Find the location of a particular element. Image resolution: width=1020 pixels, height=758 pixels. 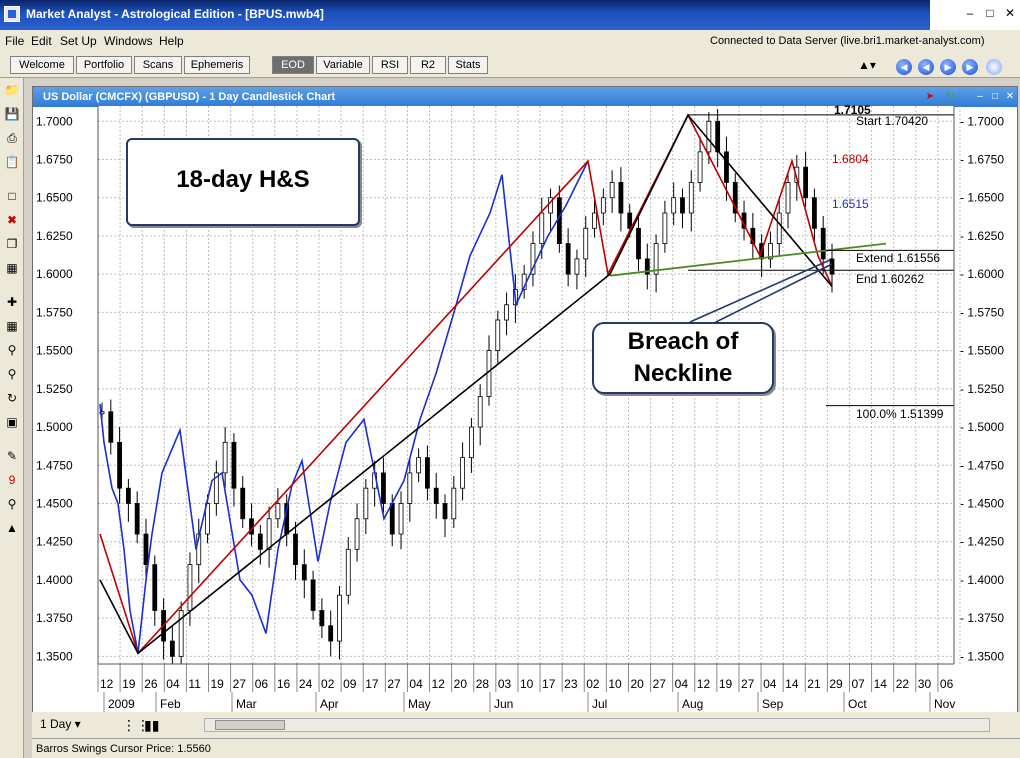

extend-label: Extend 1.61556 is located at coordinates (898, 258).